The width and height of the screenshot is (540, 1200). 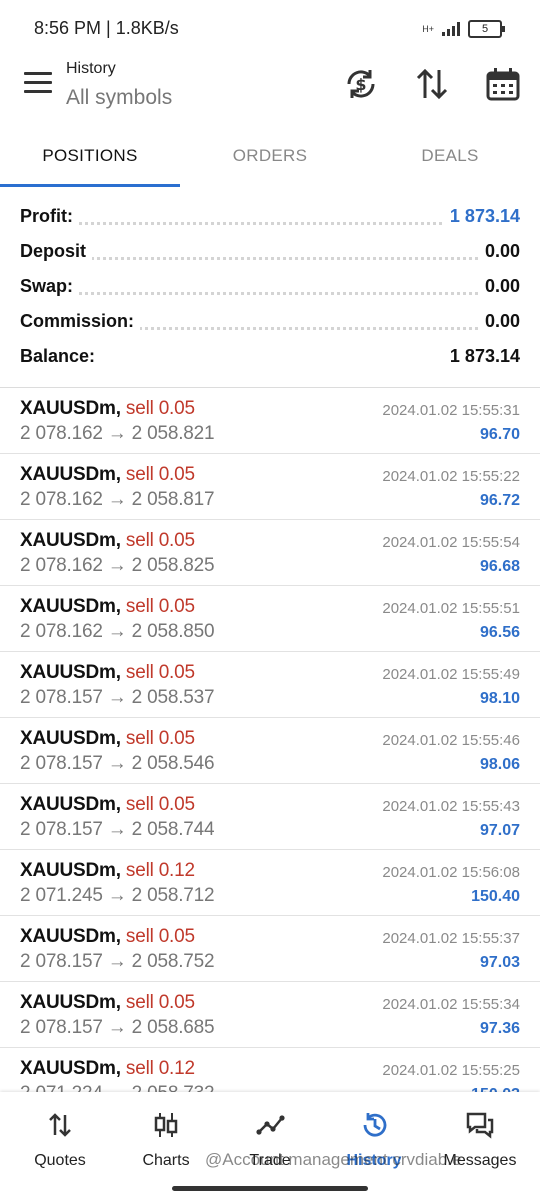 What do you see at coordinates (499, 698) in the screenshot?
I see `deal-profit: 98.10` at bounding box center [499, 698].